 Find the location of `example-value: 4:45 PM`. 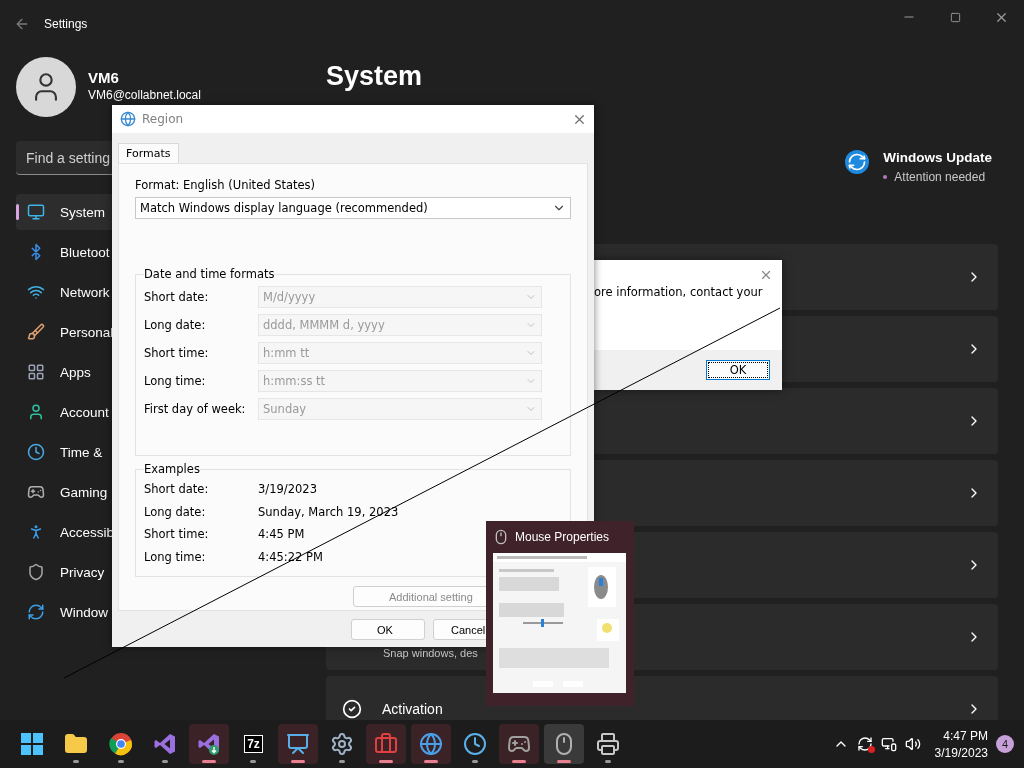

example-value: 4:45 PM is located at coordinates (281, 534).